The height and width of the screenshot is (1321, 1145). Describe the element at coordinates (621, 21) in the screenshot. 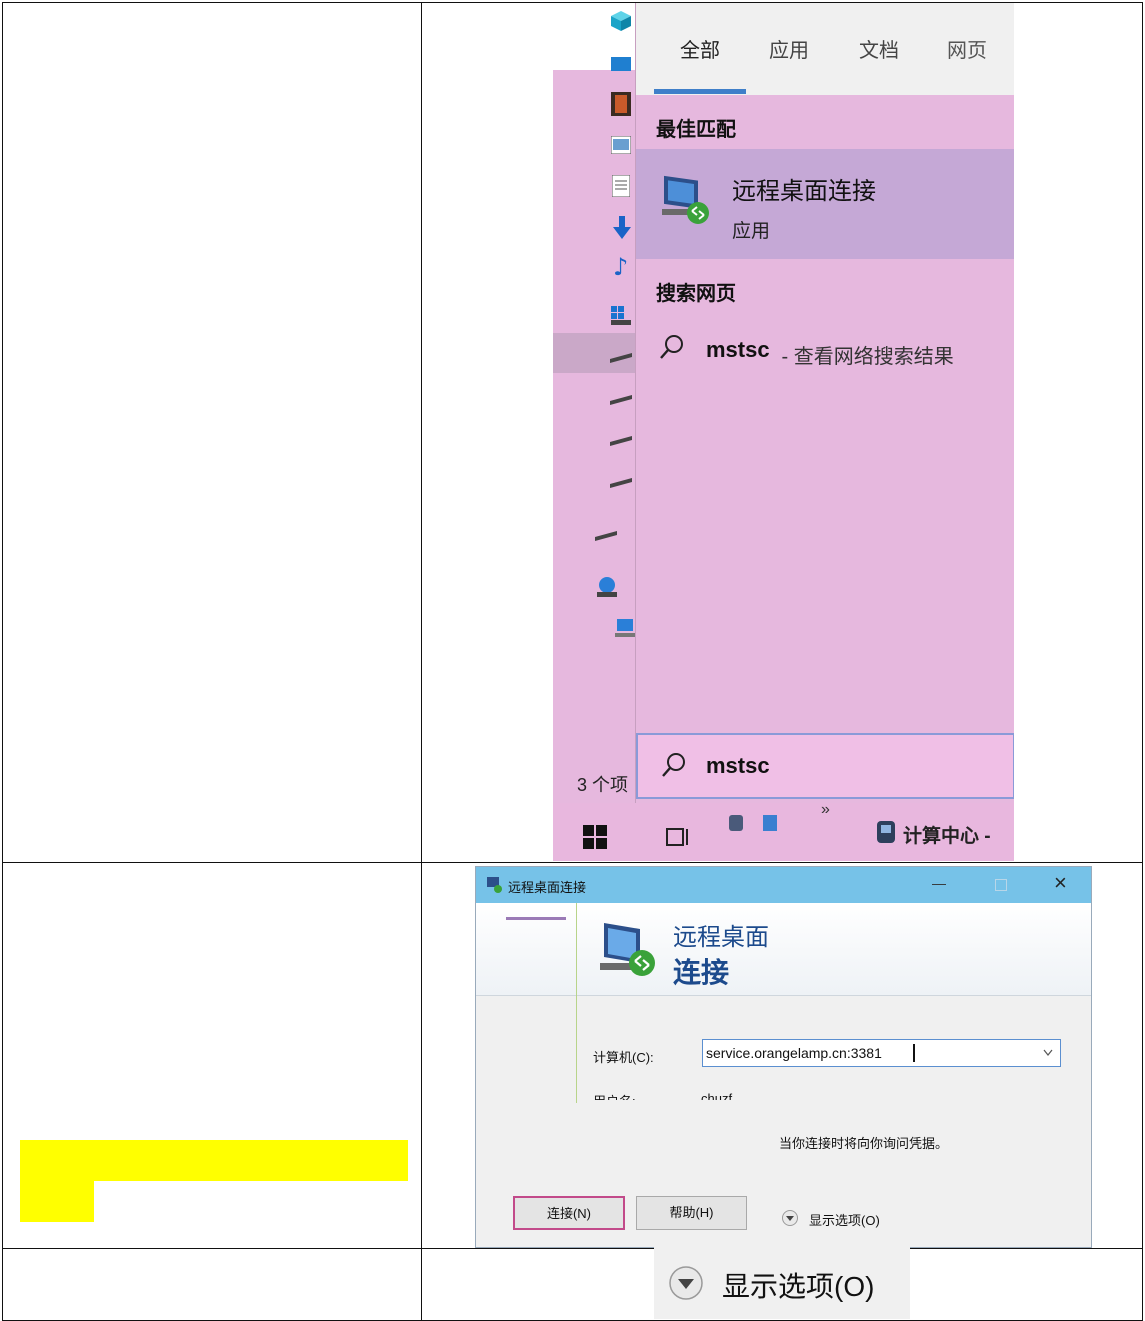

I see `3d-objects-icon` at that location.